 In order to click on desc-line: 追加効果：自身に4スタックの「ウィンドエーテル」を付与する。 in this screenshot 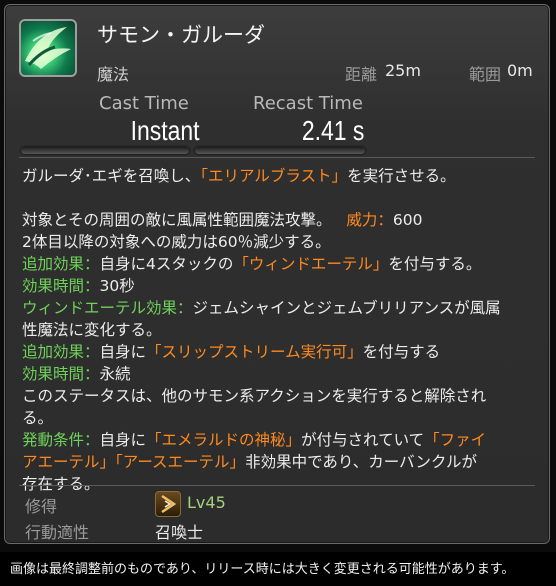, I will do `click(252, 264)`.